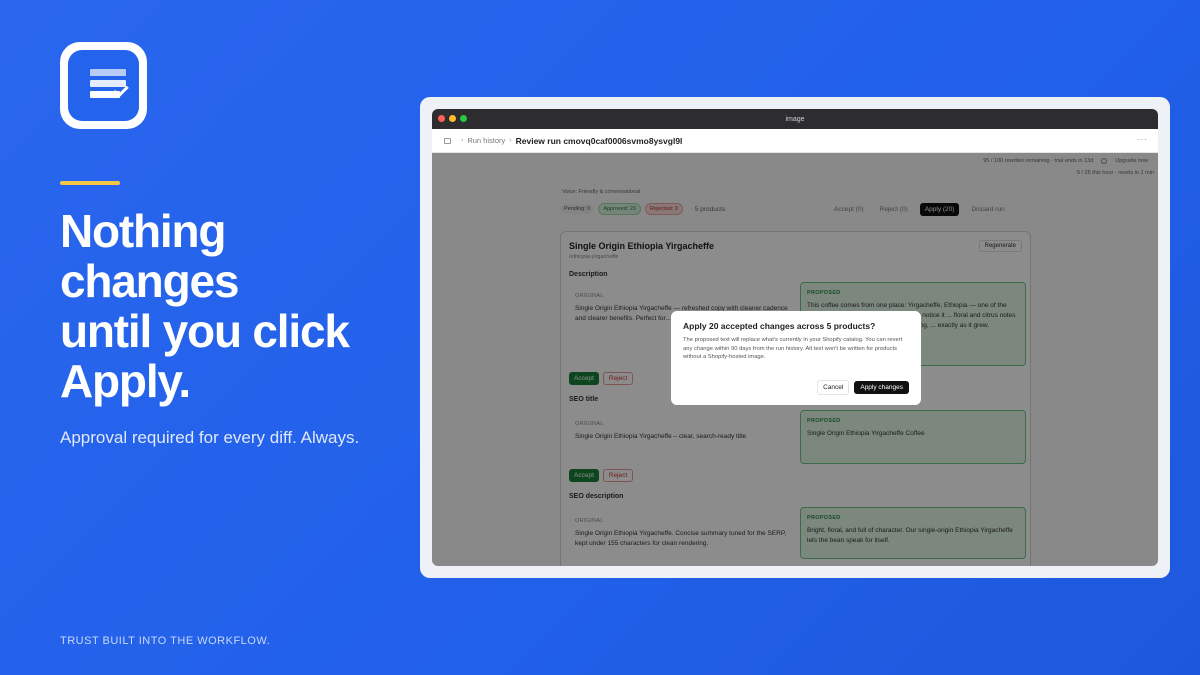 The image size is (1200, 675). What do you see at coordinates (833, 387) in the screenshot?
I see `cancel-button: Cancel` at bounding box center [833, 387].